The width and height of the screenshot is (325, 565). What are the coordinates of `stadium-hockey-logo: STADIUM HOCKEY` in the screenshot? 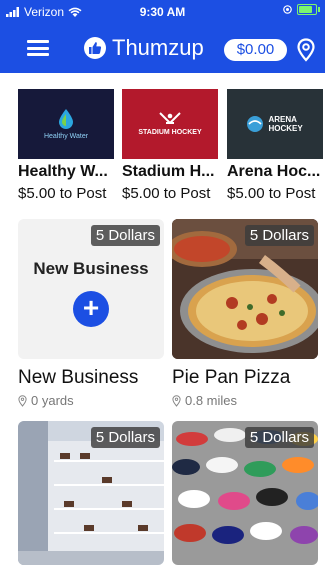 It's located at (170, 124).